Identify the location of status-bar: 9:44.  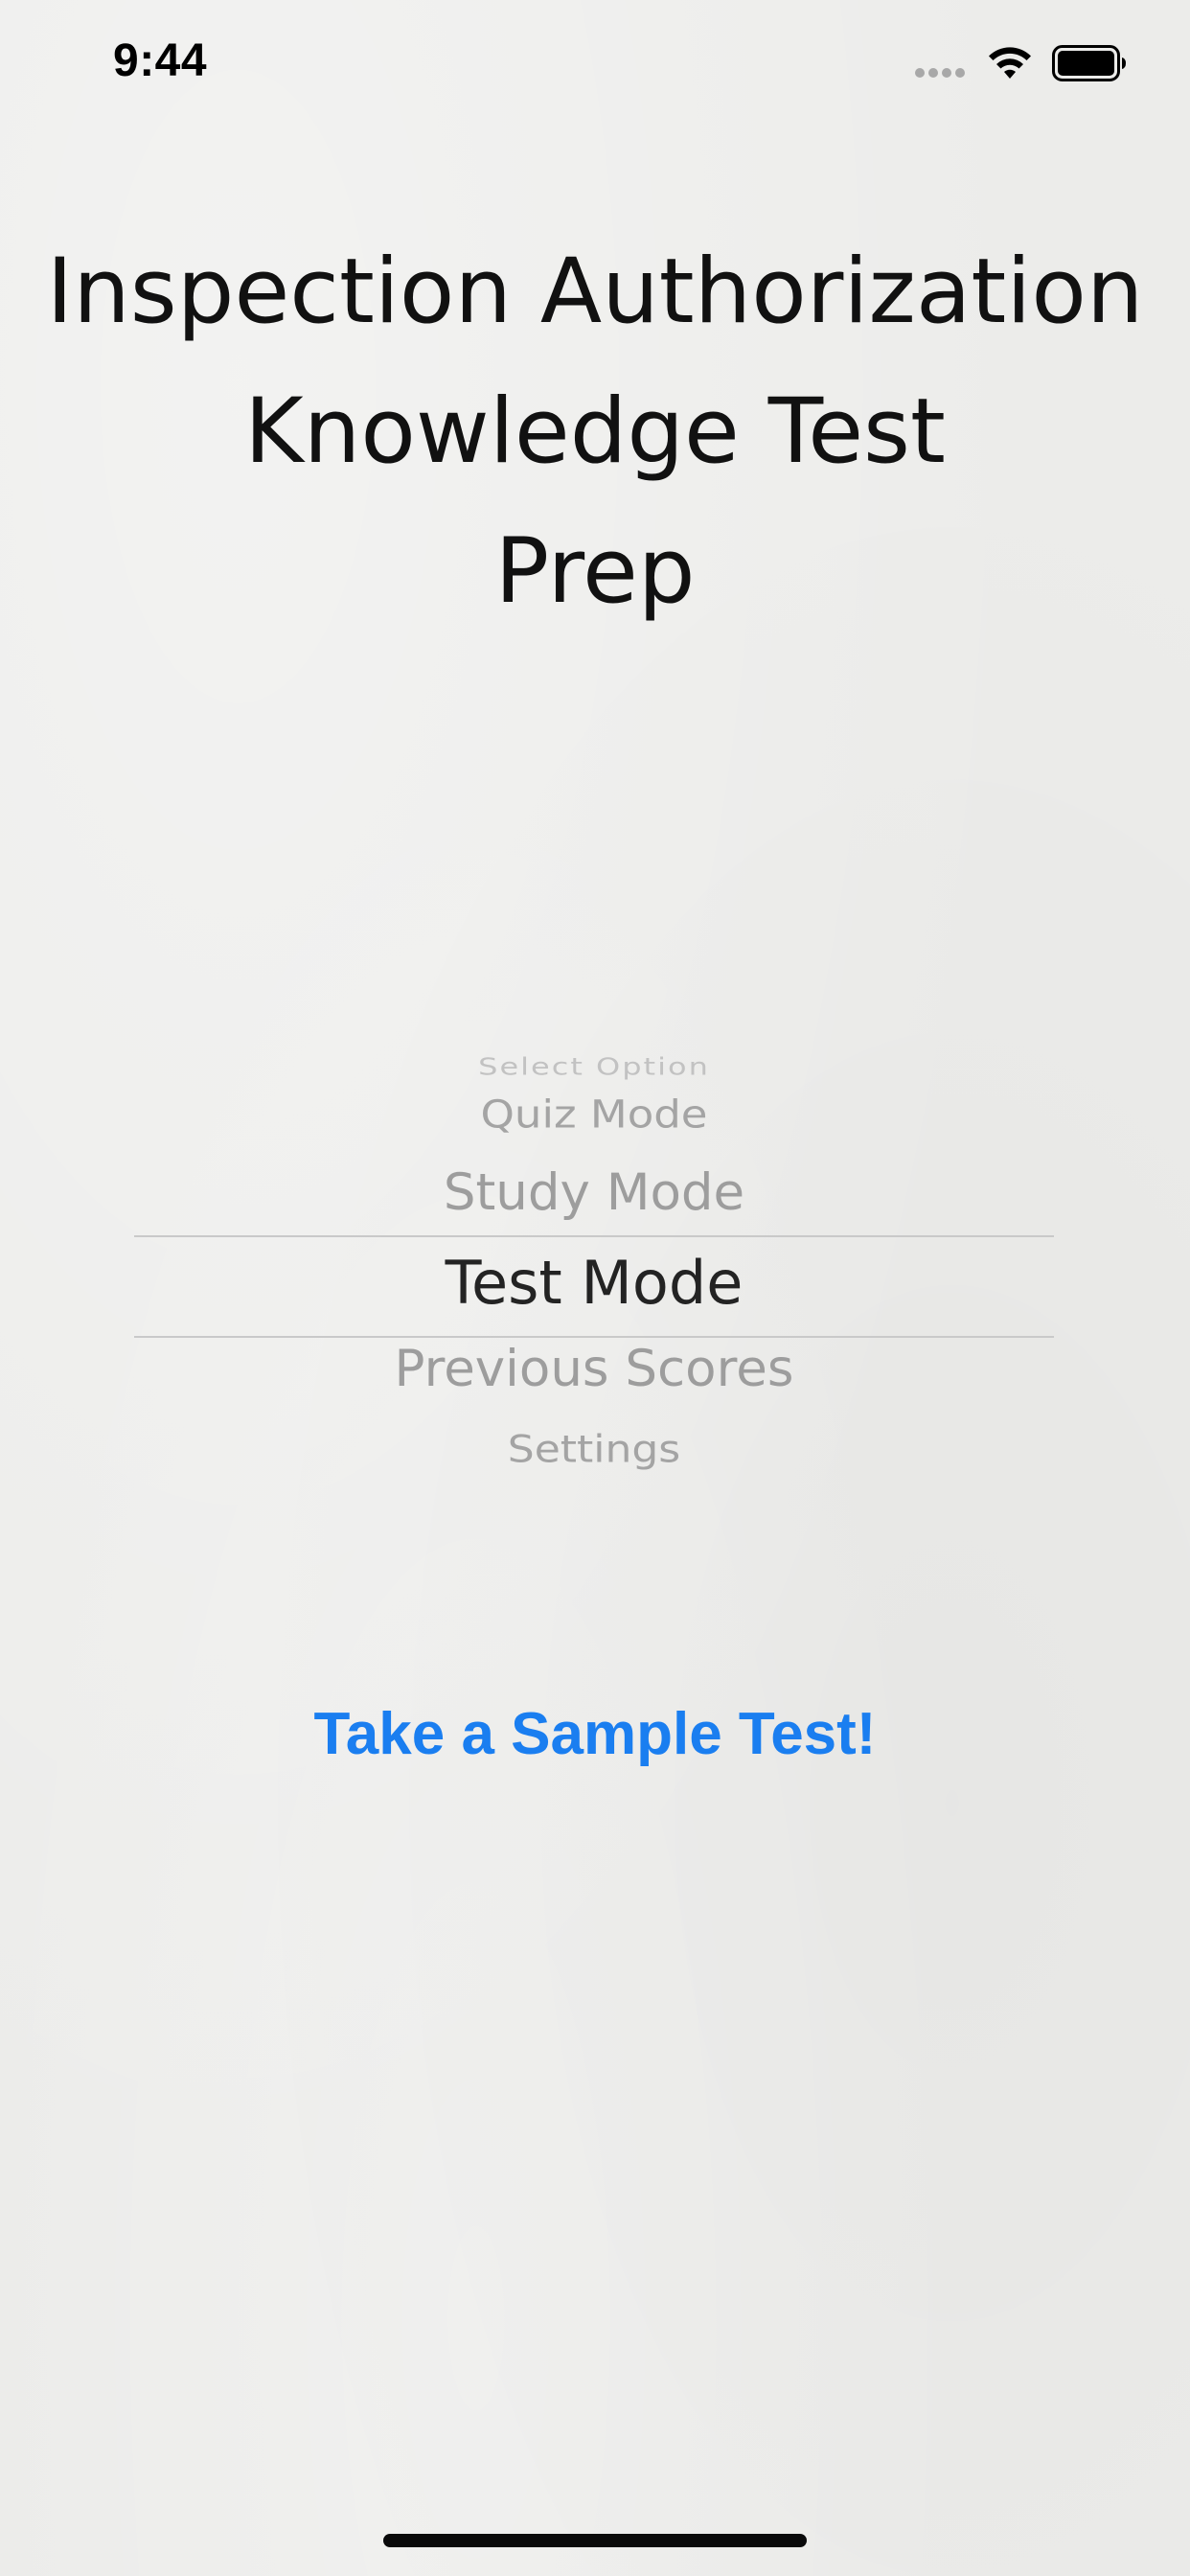
(595, 63).